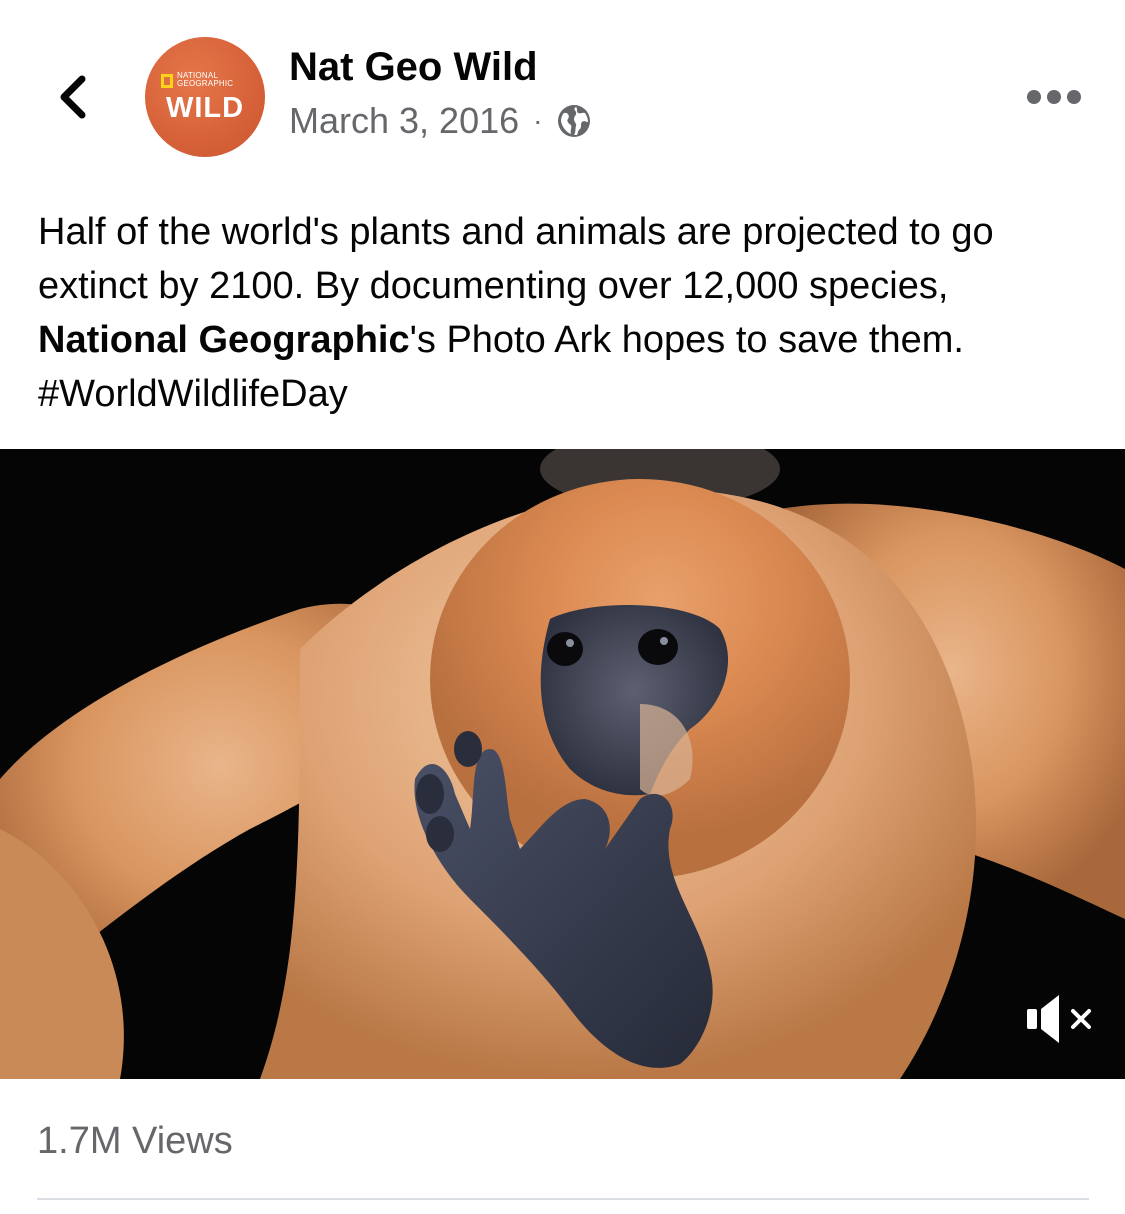 This screenshot has width=1125, height=1214. I want to click on divider, so click(563, 1199).